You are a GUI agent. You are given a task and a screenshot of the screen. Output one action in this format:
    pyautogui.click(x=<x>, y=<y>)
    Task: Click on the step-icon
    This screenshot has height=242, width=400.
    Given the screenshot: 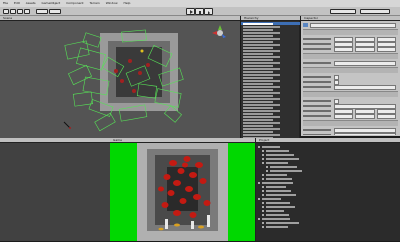 What is the action you would take?
    pyautogui.click(x=209, y=13)
    